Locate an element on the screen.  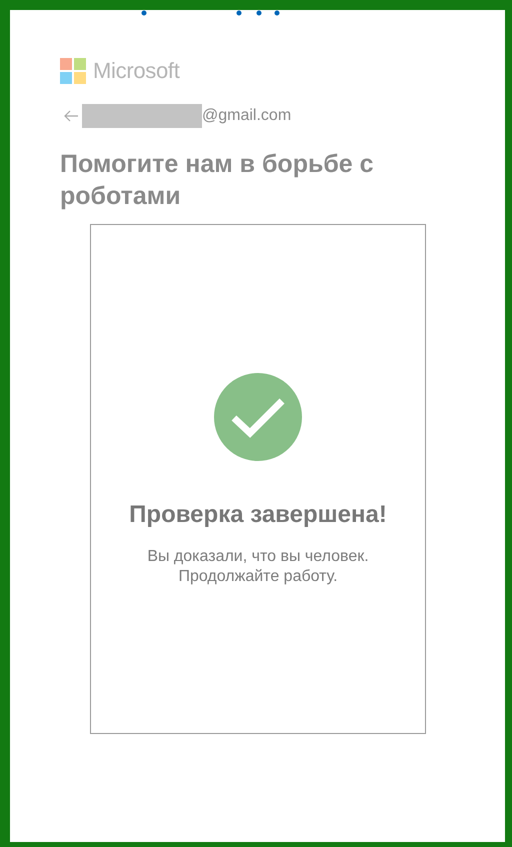
back-arrow-icon is located at coordinates (71, 116).